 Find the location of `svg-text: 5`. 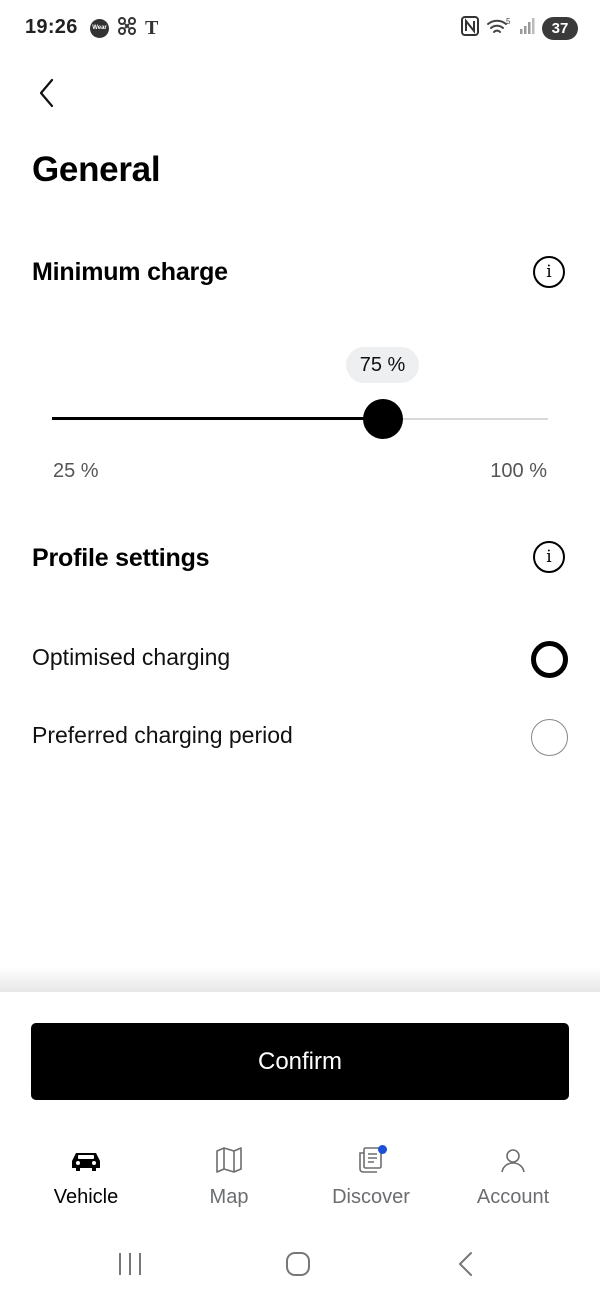

svg-text: 5 is located at coordinates (508, 21).